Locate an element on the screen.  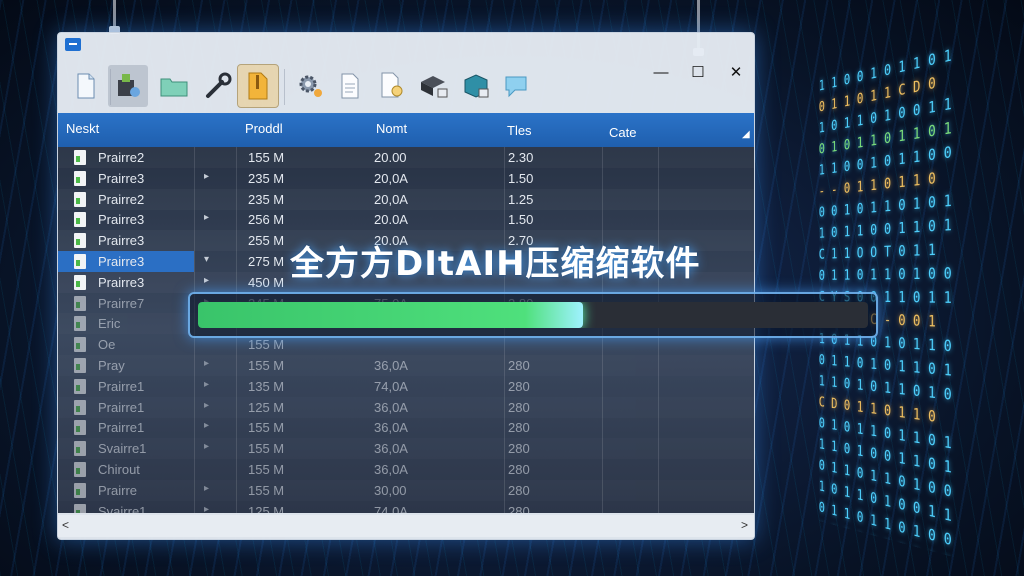
row-ratio: 20,0A is located at coordinates (391, 199).